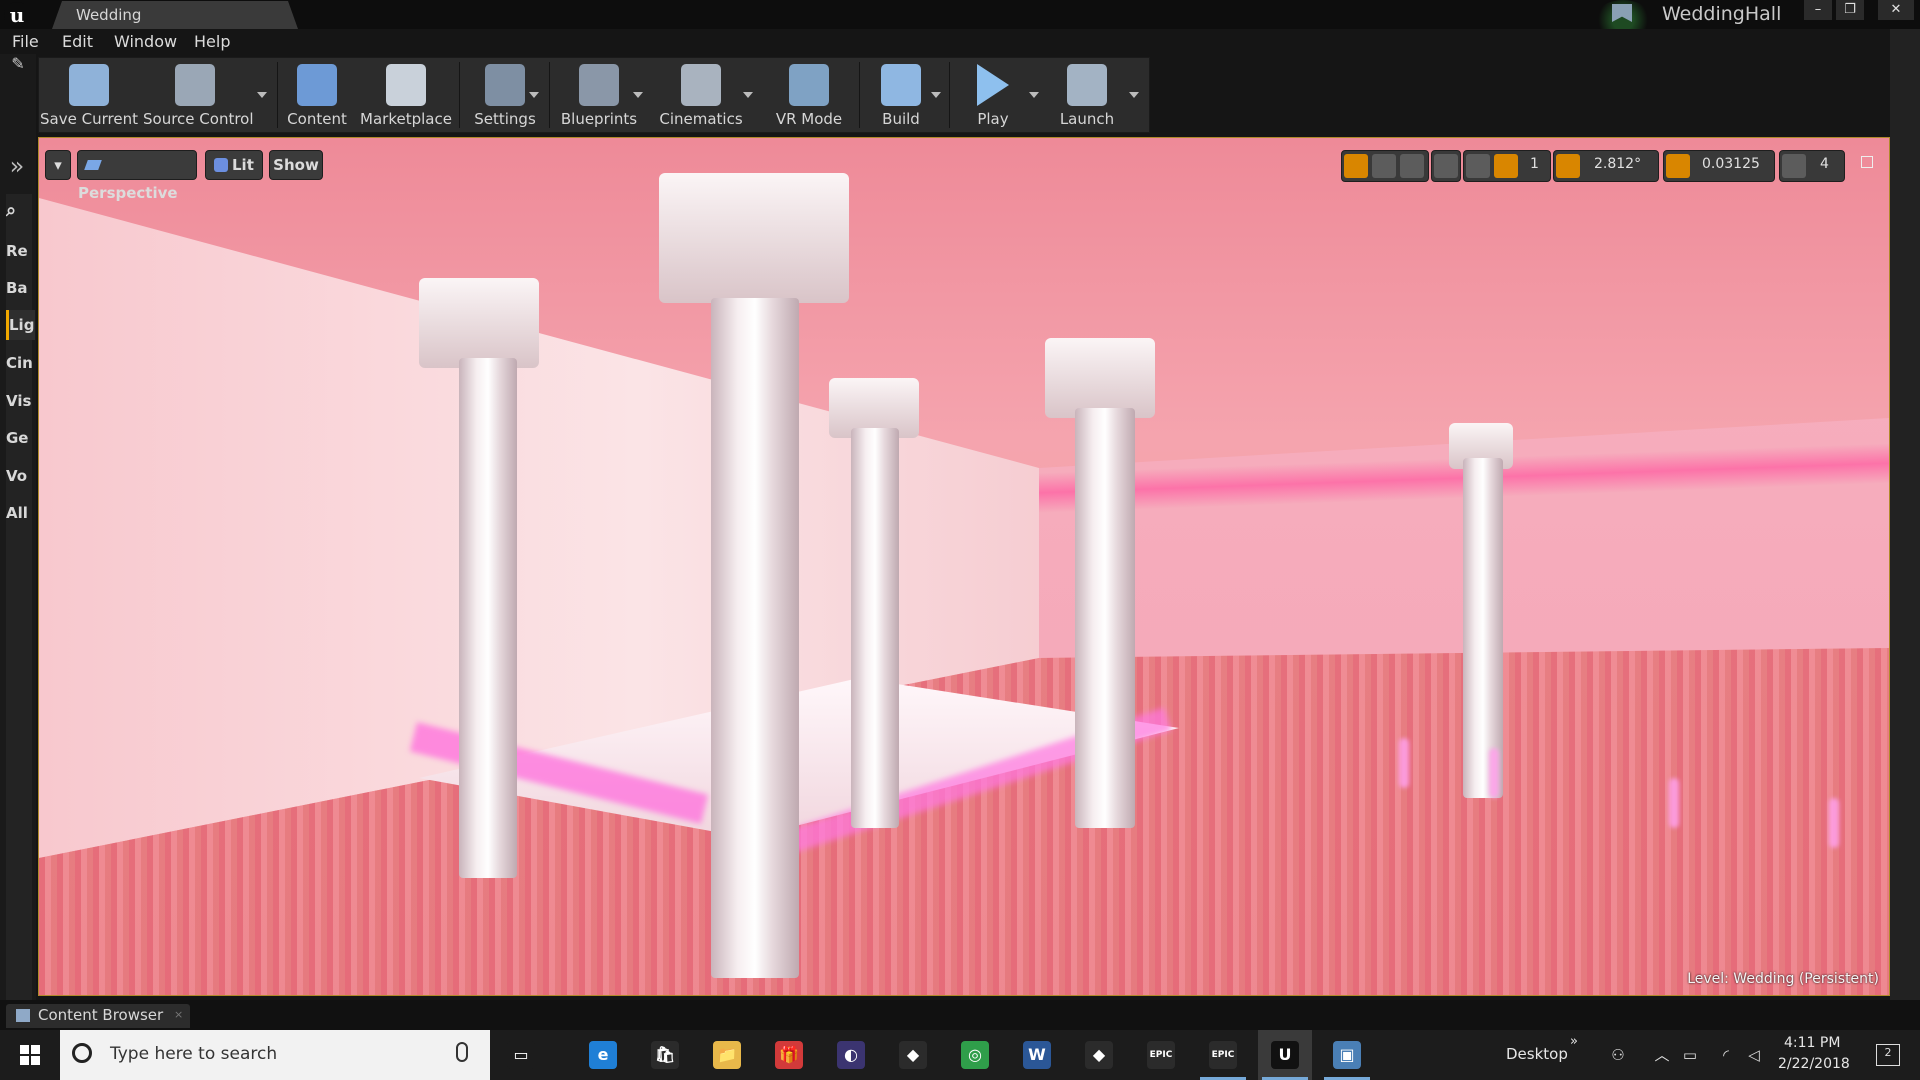  Describe the element at coordinates (1412, 166) in the screenshot. I see `scale-tool-icon` at that location.